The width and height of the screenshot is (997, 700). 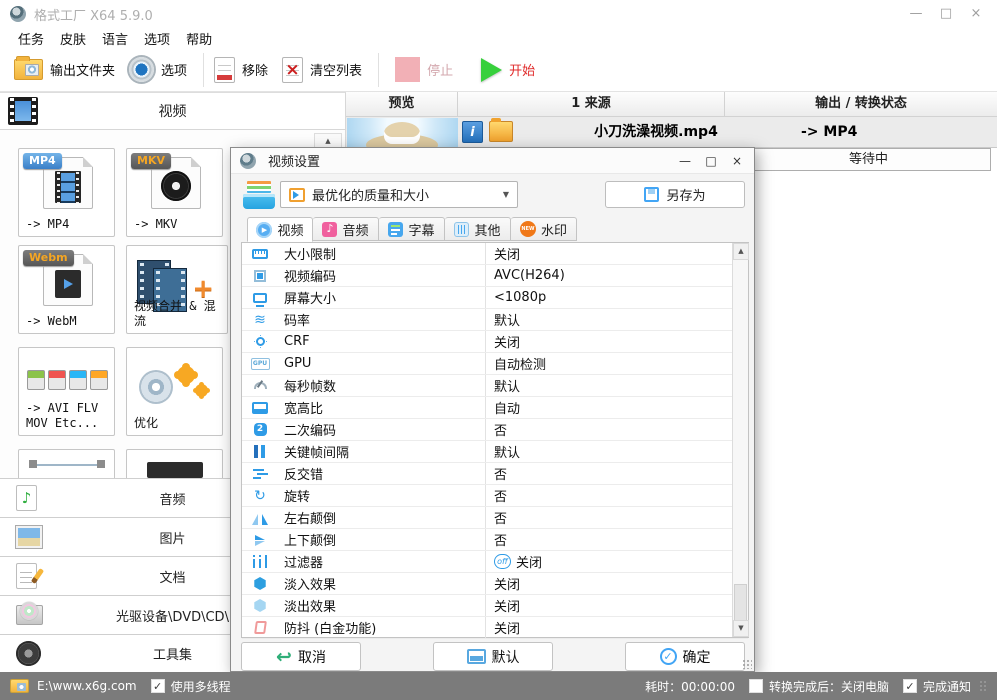 What do you see at coordinates (402, 104) in the screenshot?
I see `column-header-preview: 预览` at bounding box center [402, 104].